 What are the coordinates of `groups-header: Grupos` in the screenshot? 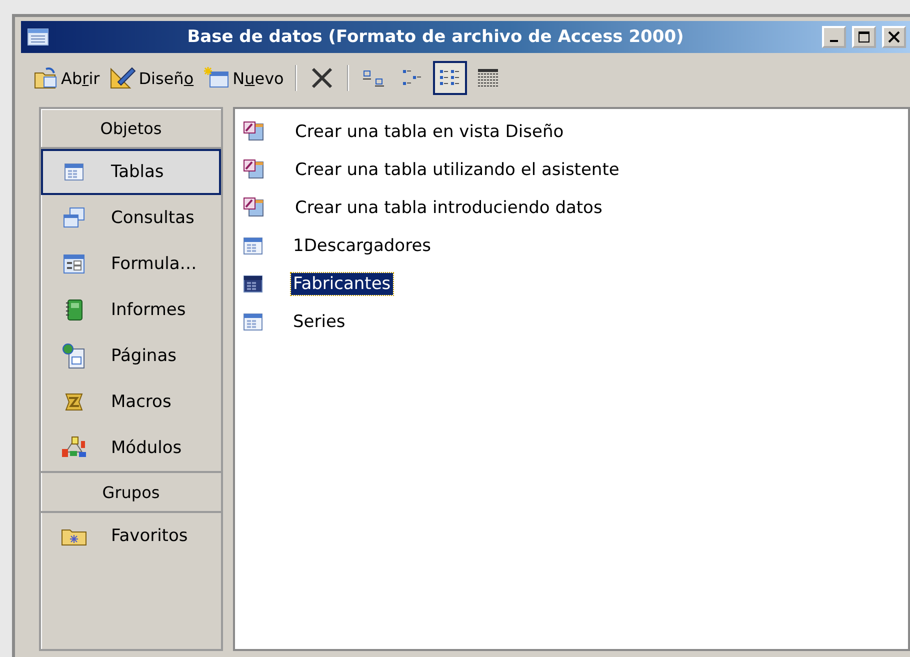 It's located at (131, 492).